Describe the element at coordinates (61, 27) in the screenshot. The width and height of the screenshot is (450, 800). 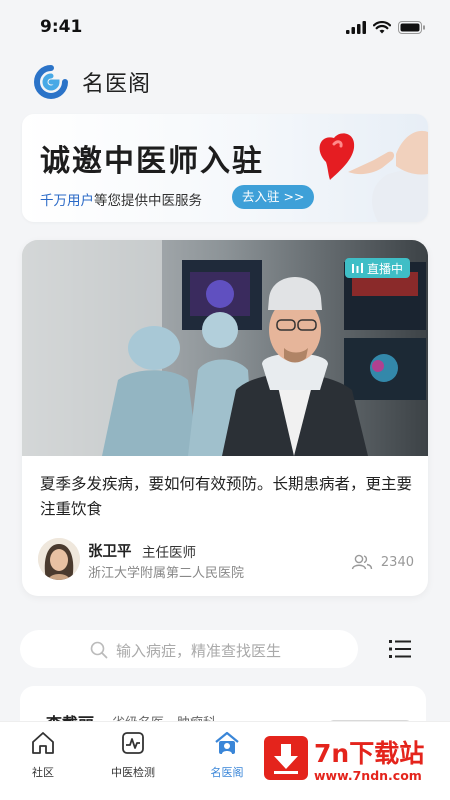
I see `status-time: 9:41` at that location.